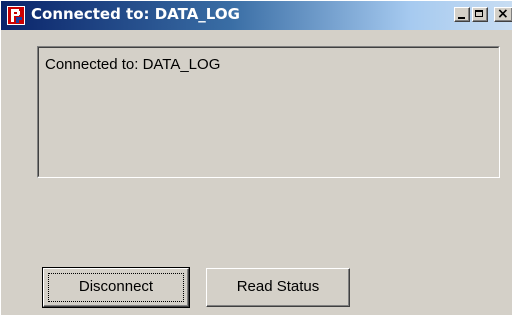  I want to click on close-button: ×, so click(503, 14).